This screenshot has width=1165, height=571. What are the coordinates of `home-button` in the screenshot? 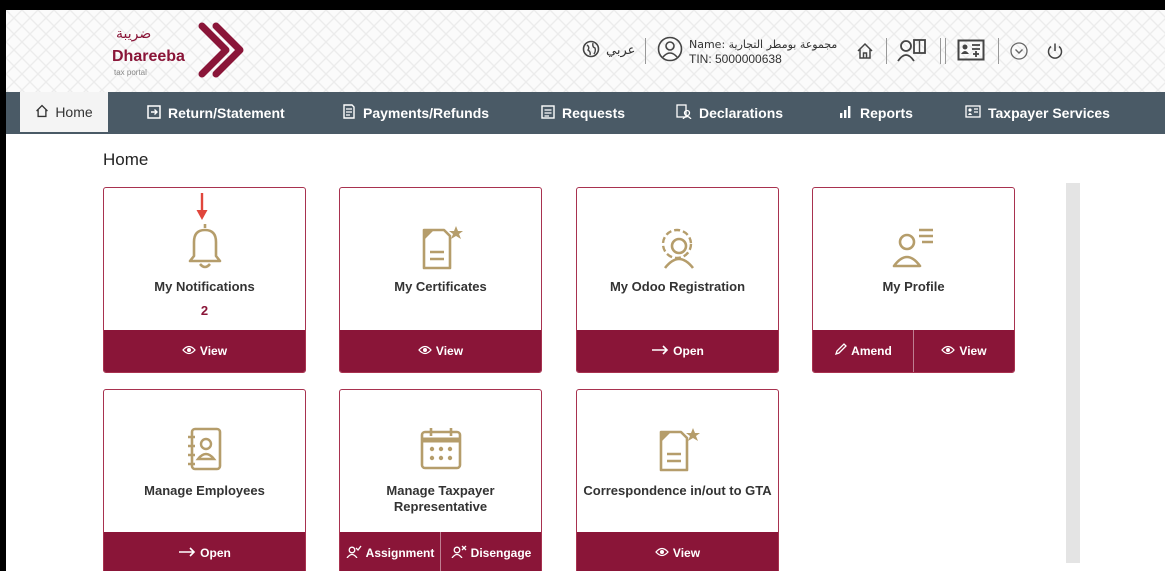 It's located at (865, 53).